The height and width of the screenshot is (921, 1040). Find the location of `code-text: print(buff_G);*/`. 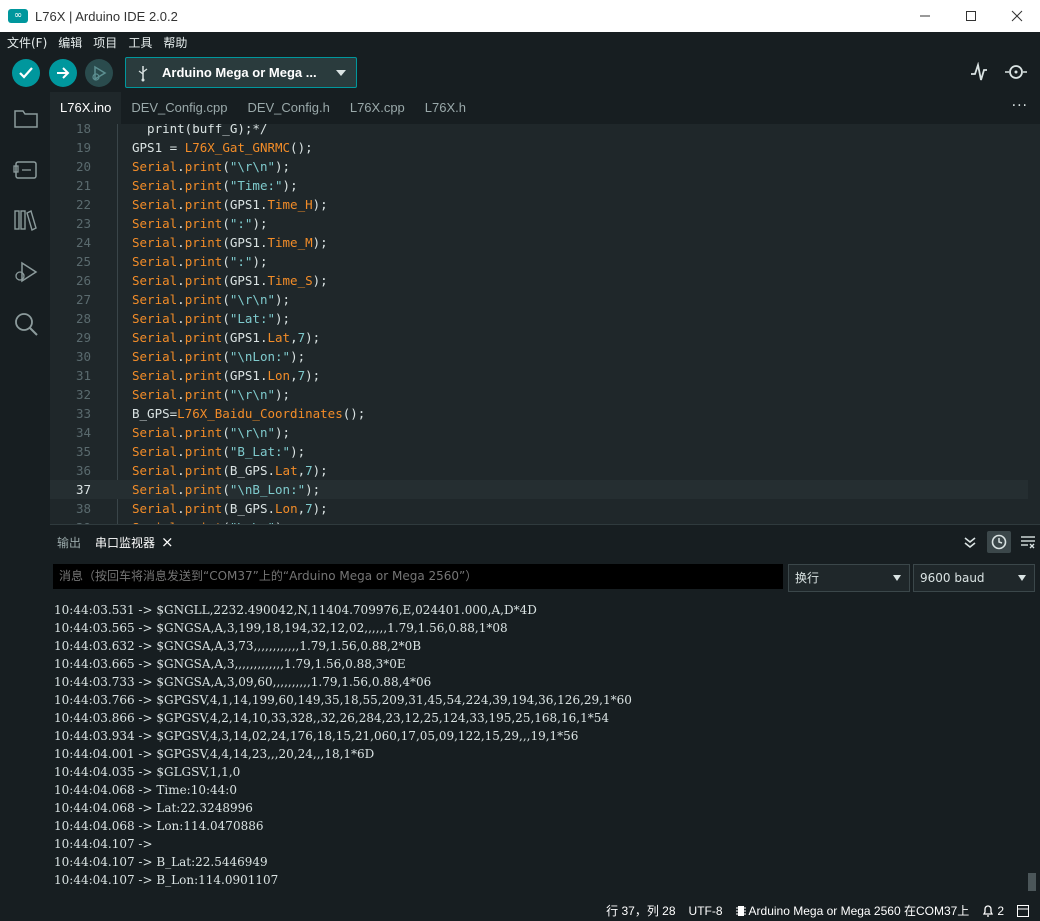

code-text: print(buff_G);*/ is located at coordinates (199, 131).